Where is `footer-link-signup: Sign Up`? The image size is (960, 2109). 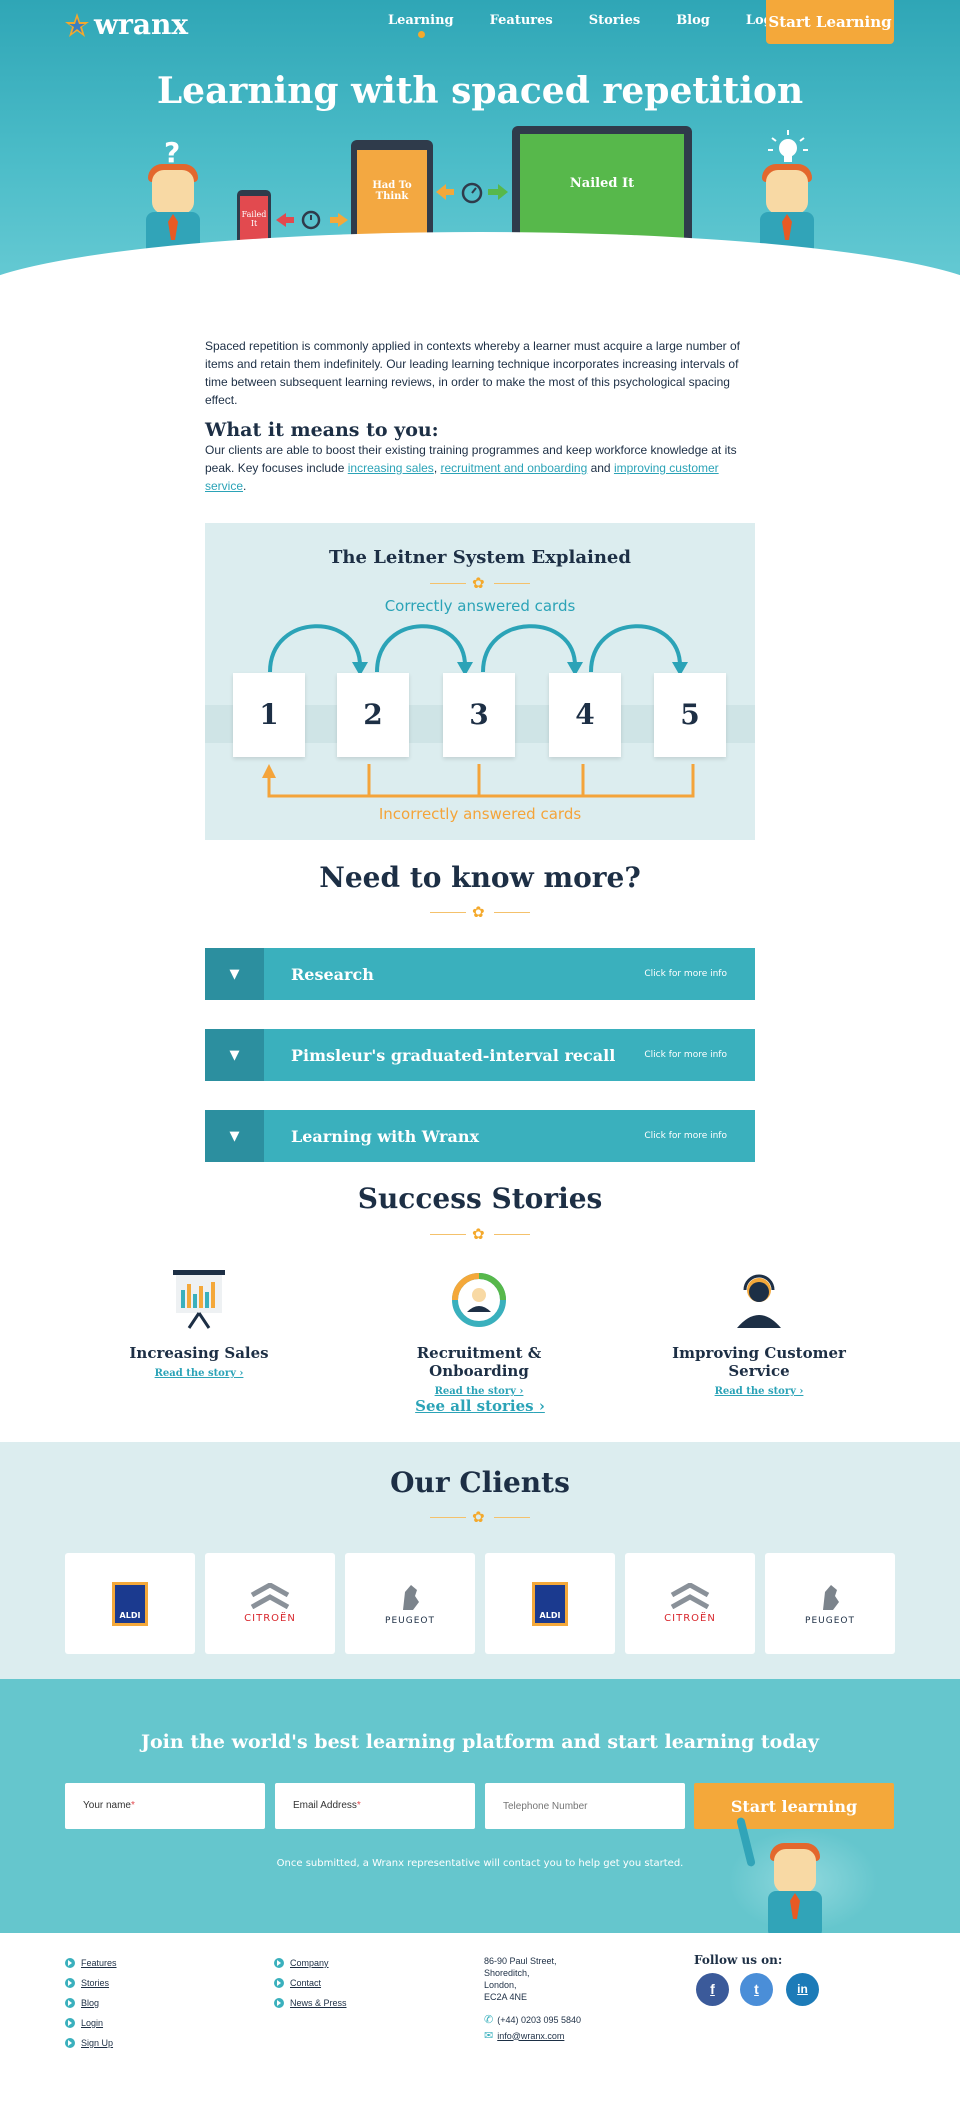
footer-link-signup: Sign Up is located at coordinates (89, 2043).